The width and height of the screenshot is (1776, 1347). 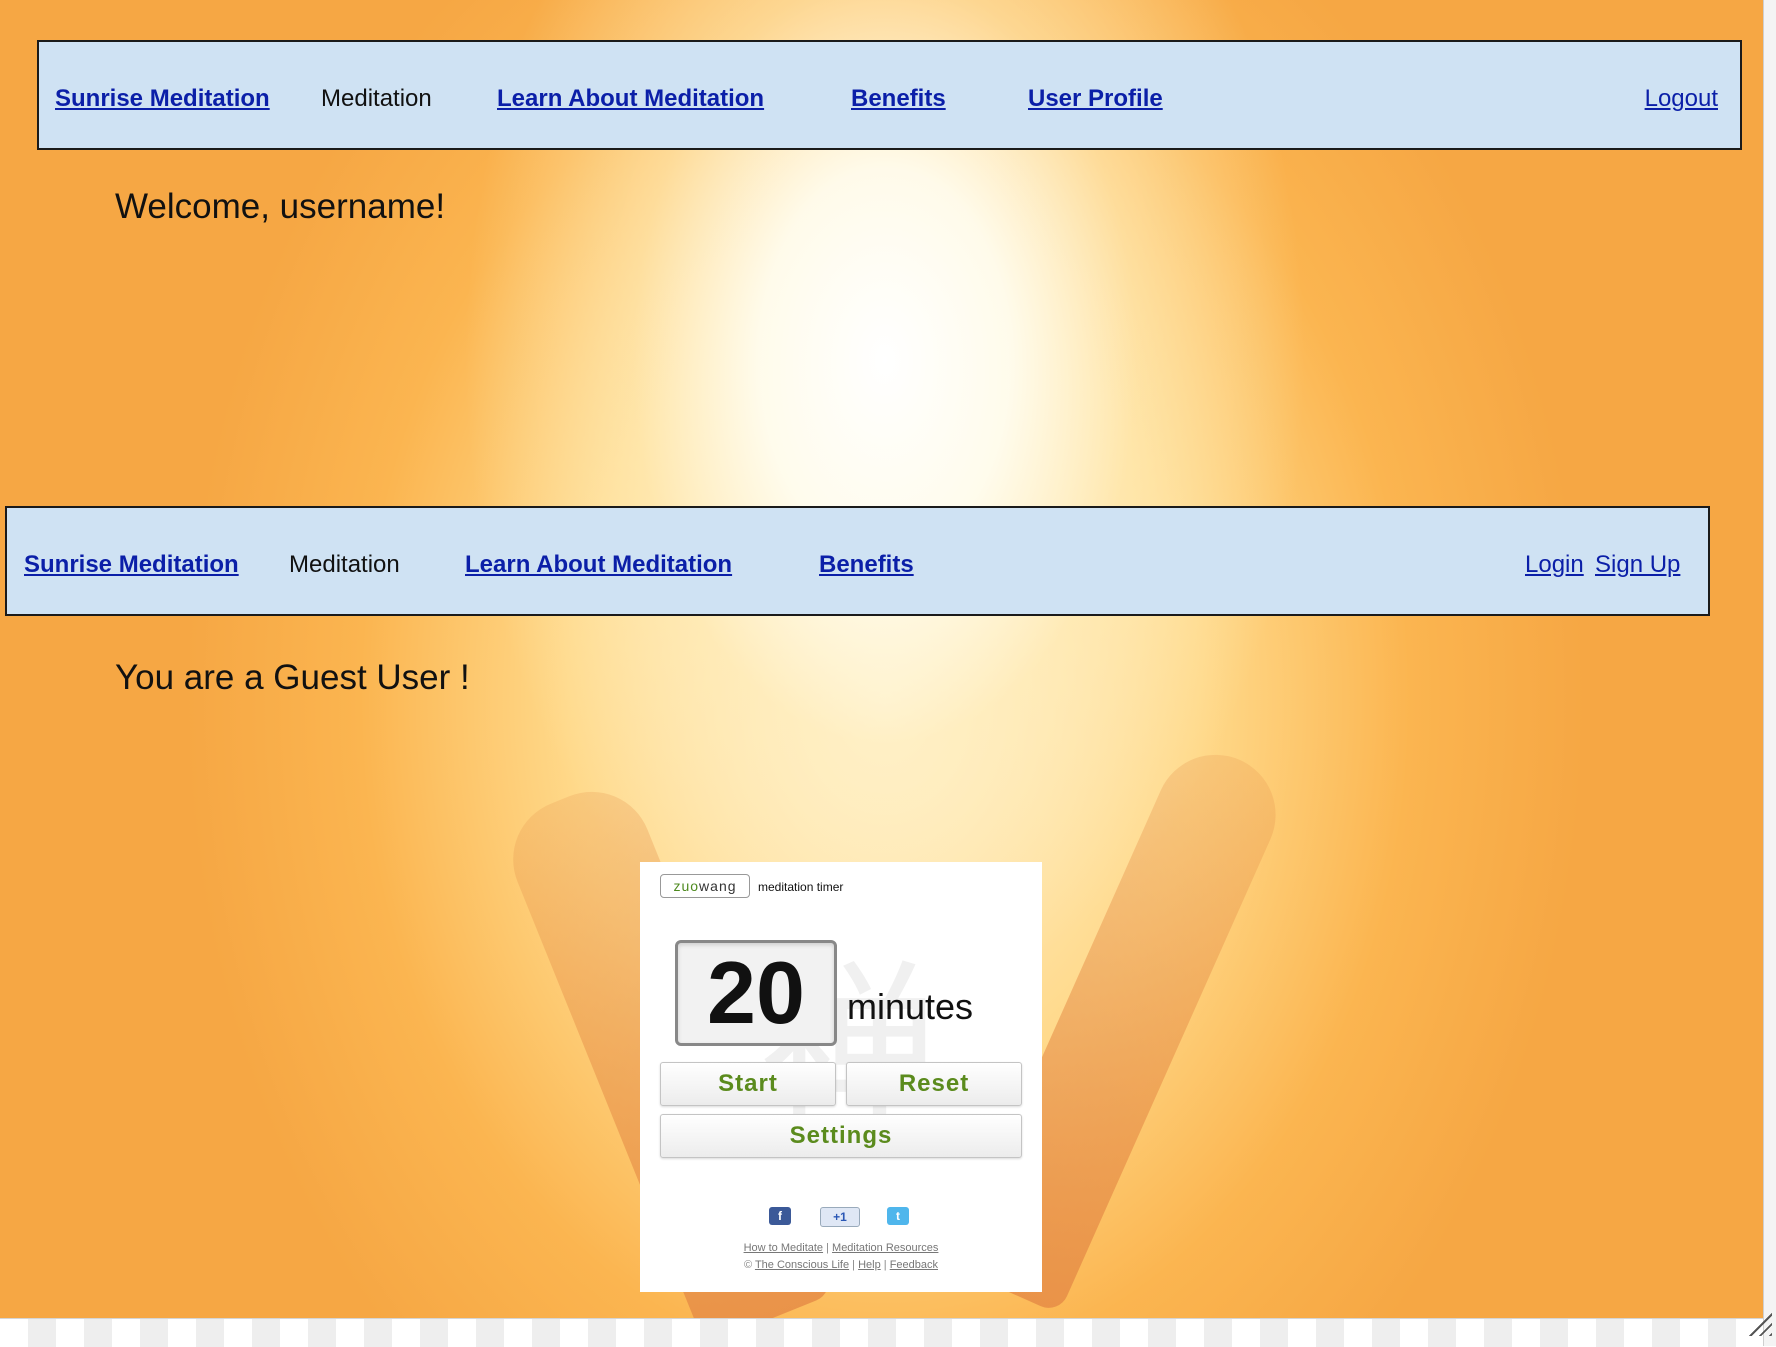 What do you see at coordinates (881, 1332) in the screenshot?
I see `bottom-edge` at bounding box center [881, 1332].